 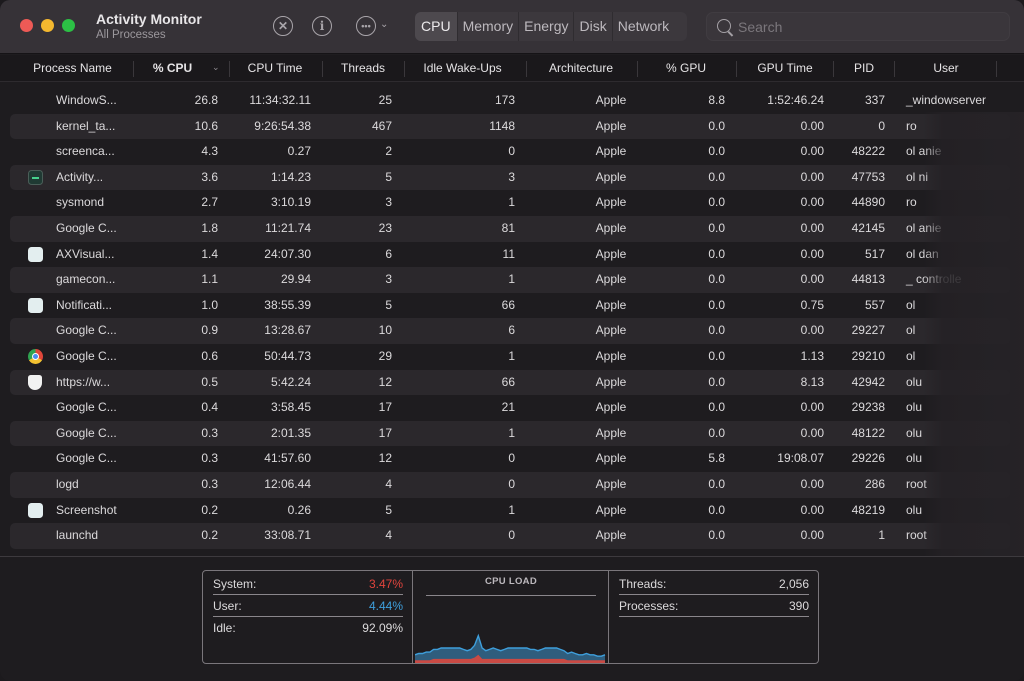 I want to click on stop-process-button: ✕, so click(x=283, y=26).